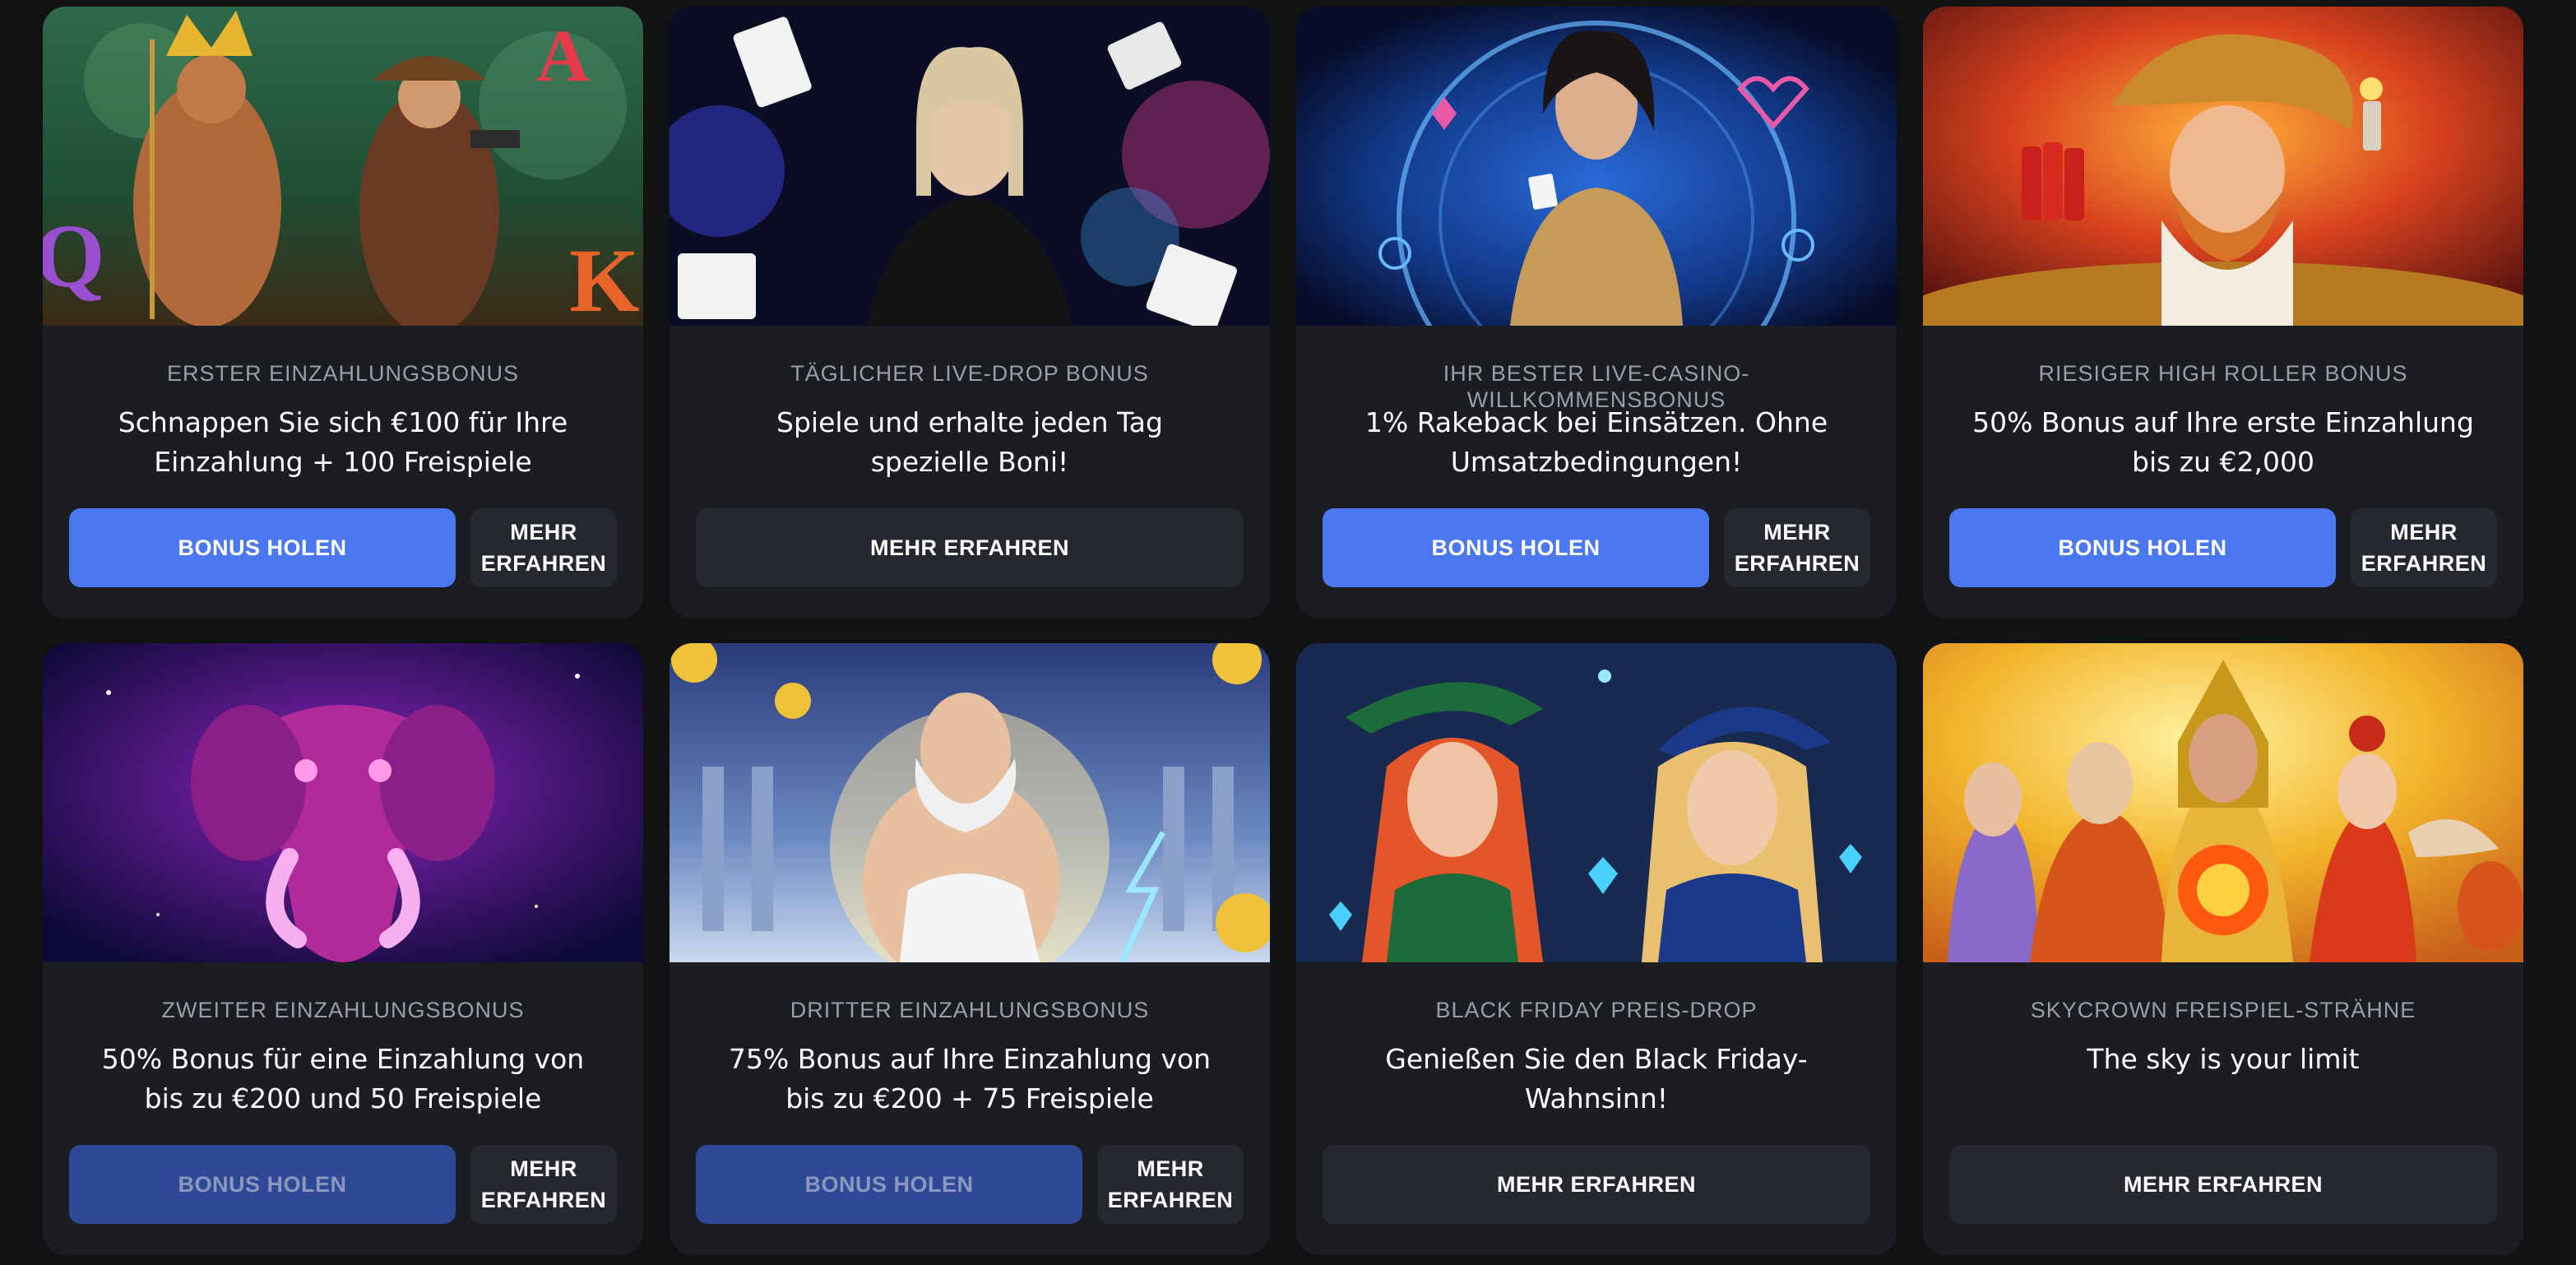  Describe the element at coordinates (343, 803) in the screenshot. I see `pink-elephant-art` at that location.